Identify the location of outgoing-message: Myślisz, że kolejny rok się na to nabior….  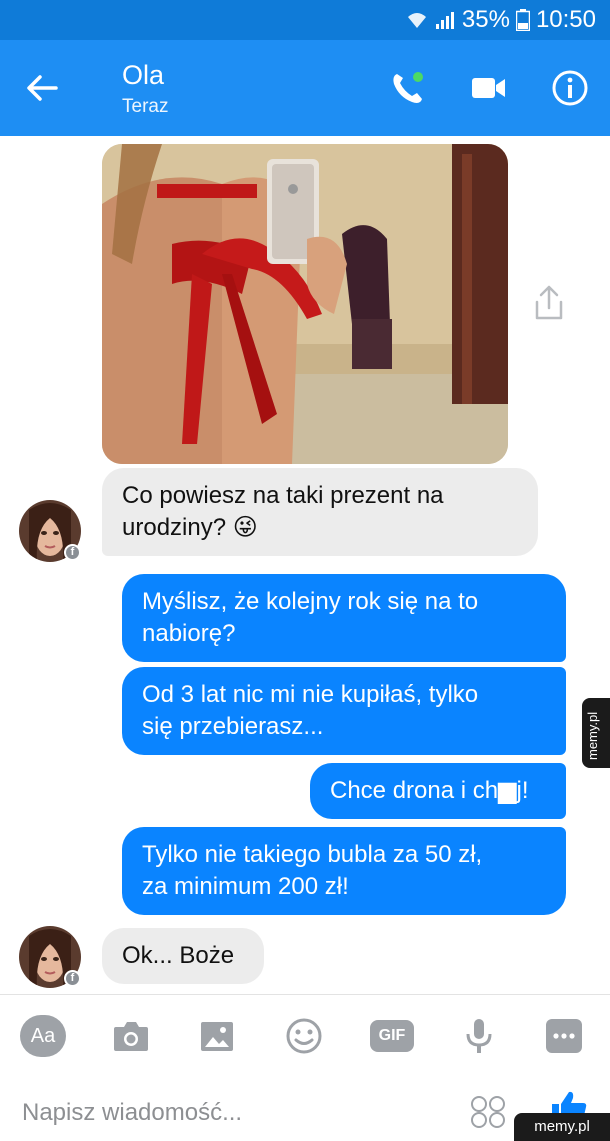
(344, 618).